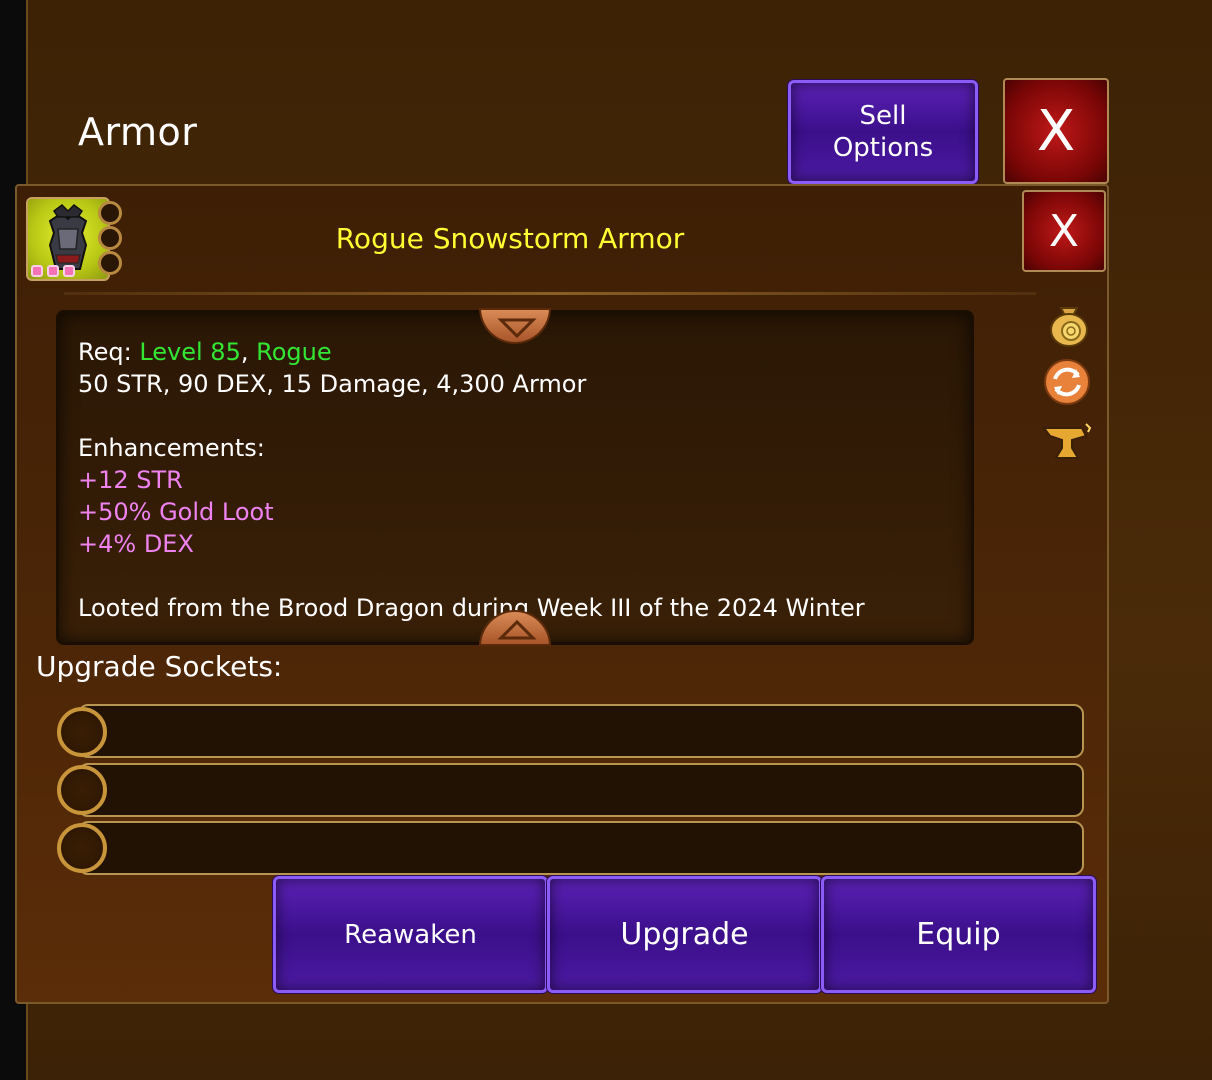 This screenshot has width=1212, height=1080. What do you see at coordinates (1067, 382) in the screenshot?
I see `recycle-icon` at bounding box center [1067, 382].